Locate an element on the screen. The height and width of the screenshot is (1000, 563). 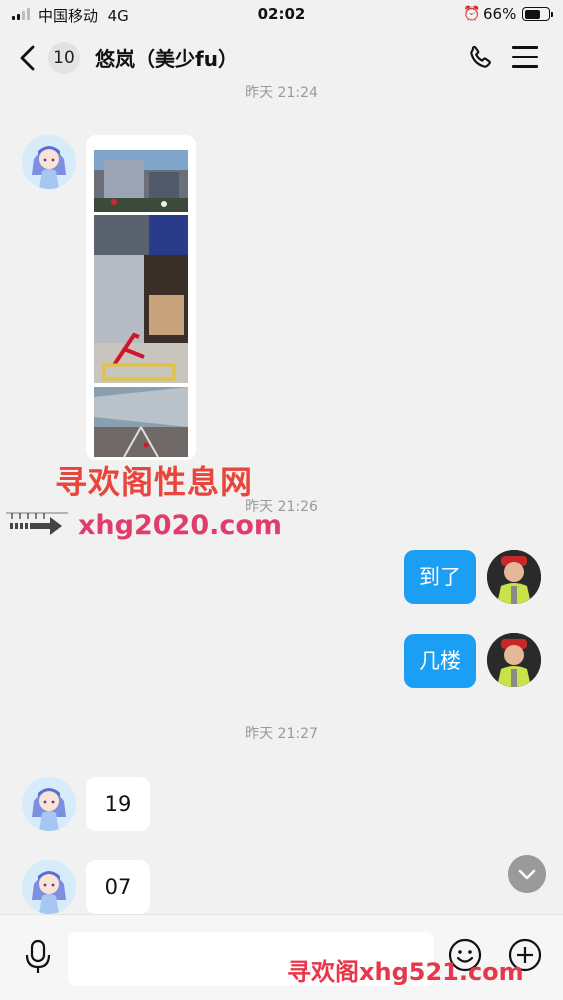
watermark-arrow-icon is located at coordinates (37, 523).